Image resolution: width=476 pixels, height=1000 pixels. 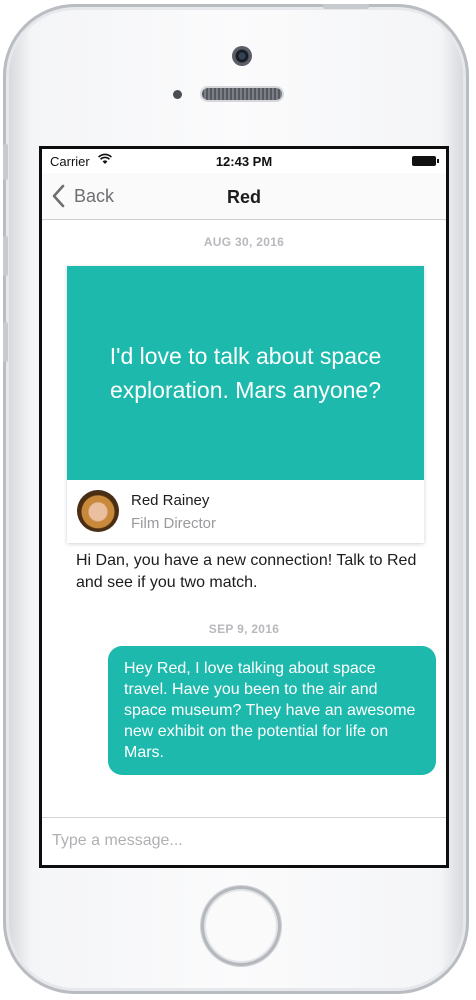 I want to click on battery-icon, so click(x=425, y=161).